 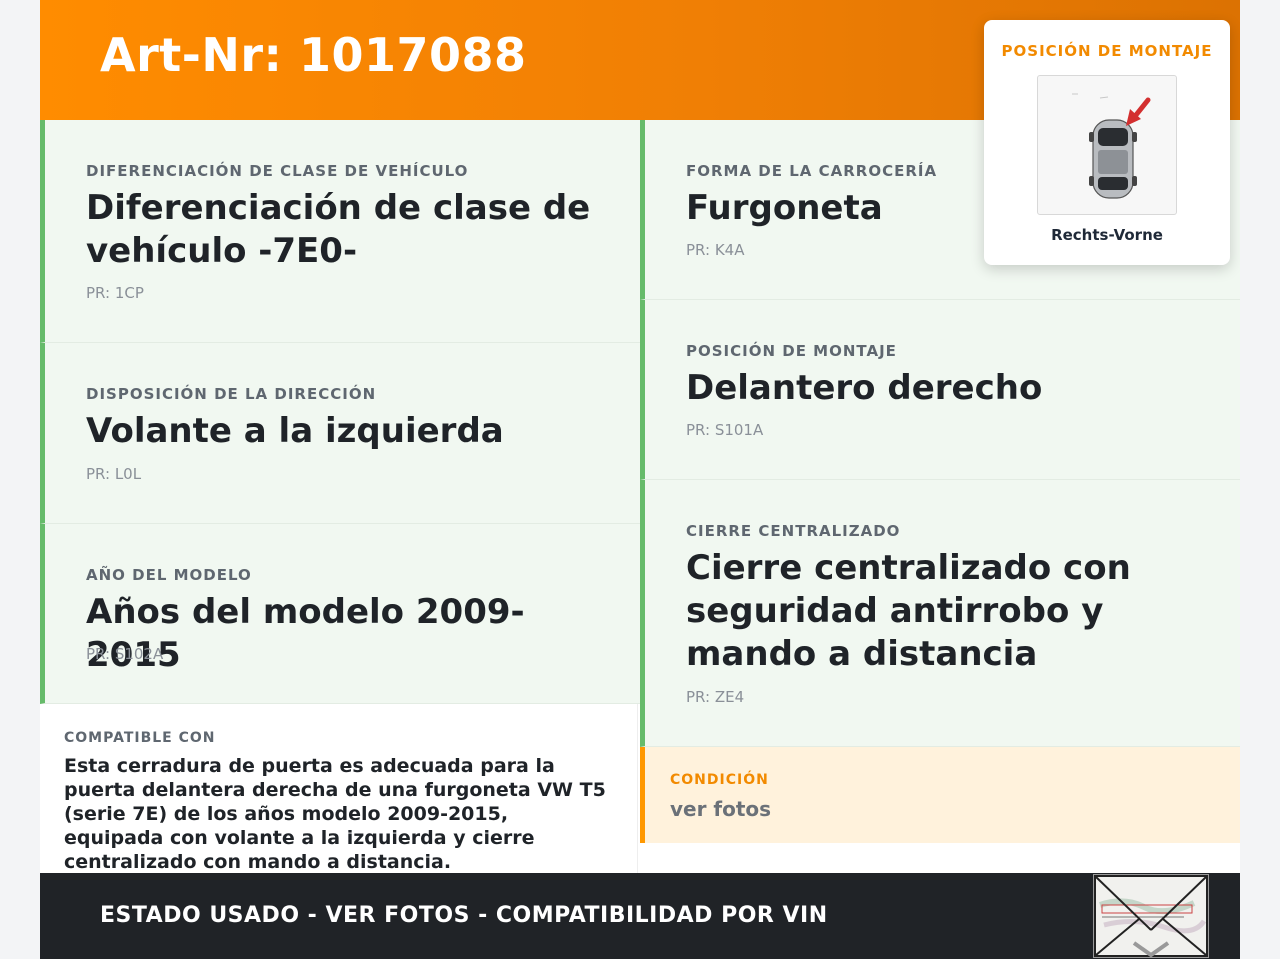 I want to click on condition-value: ver fotos, so click(x=721, y=809).